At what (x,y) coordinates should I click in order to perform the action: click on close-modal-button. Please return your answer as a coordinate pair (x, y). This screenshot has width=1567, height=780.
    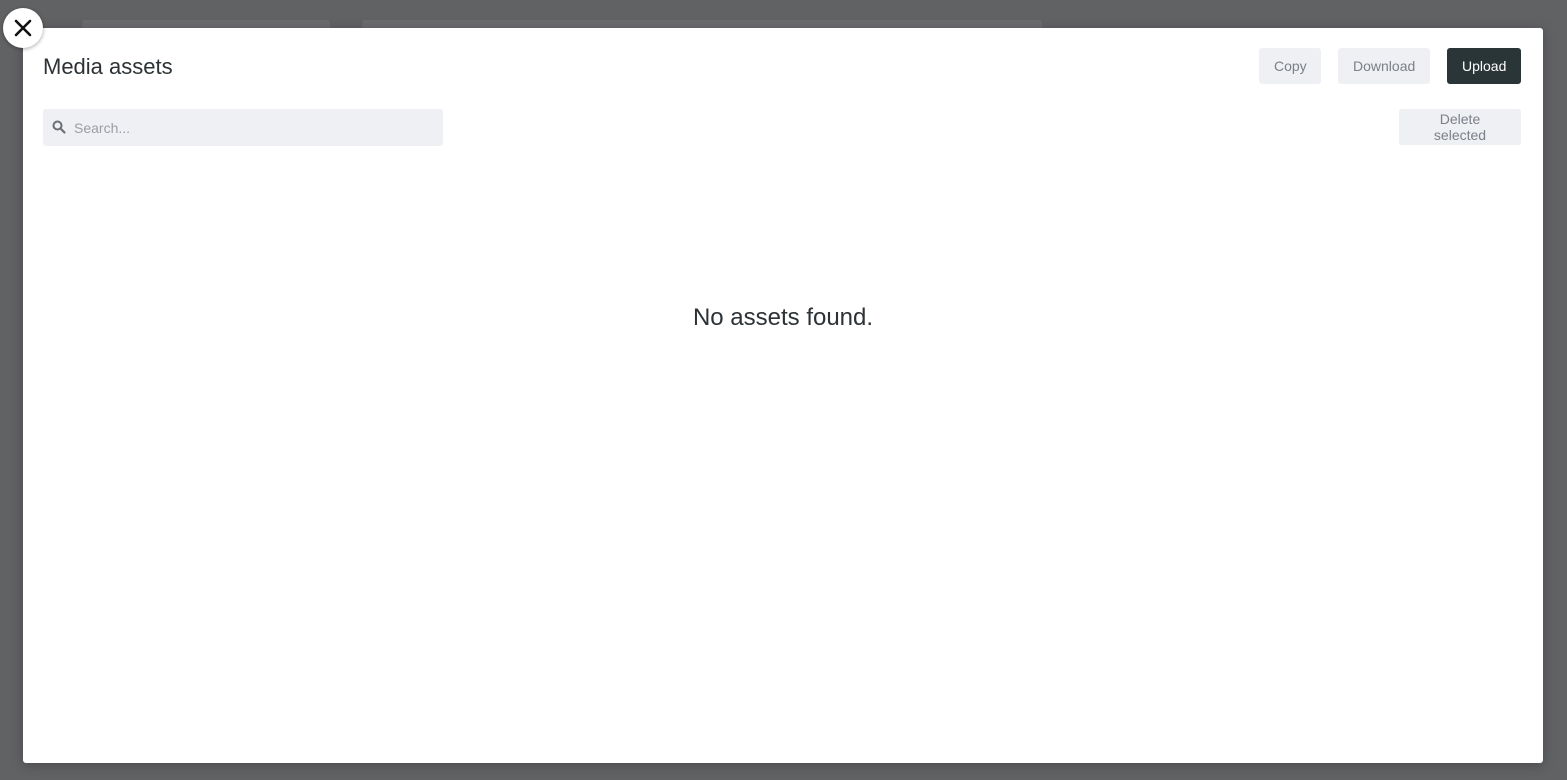
    Looking at the image, I should click on (23, 28).